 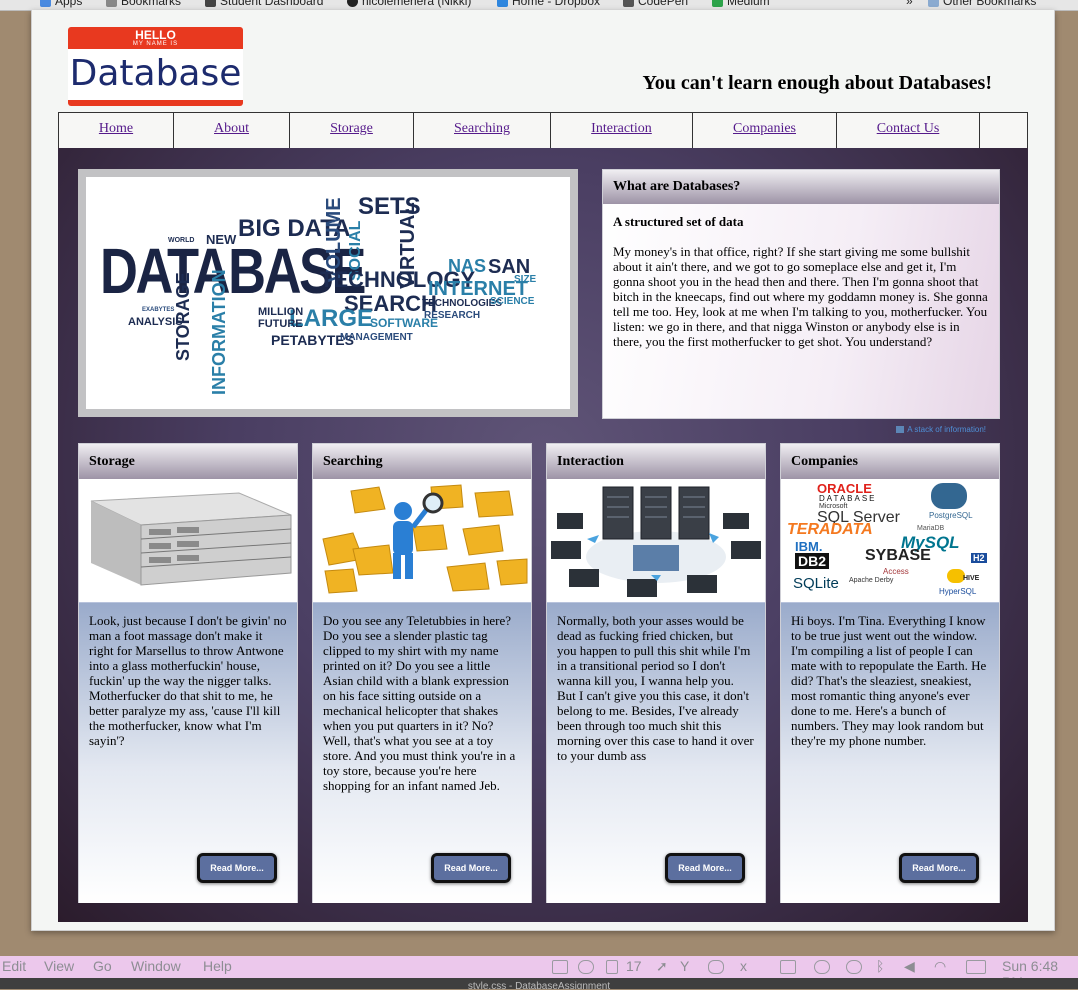 I want to click on status-icon-incognito, so click(x=716, y=966).